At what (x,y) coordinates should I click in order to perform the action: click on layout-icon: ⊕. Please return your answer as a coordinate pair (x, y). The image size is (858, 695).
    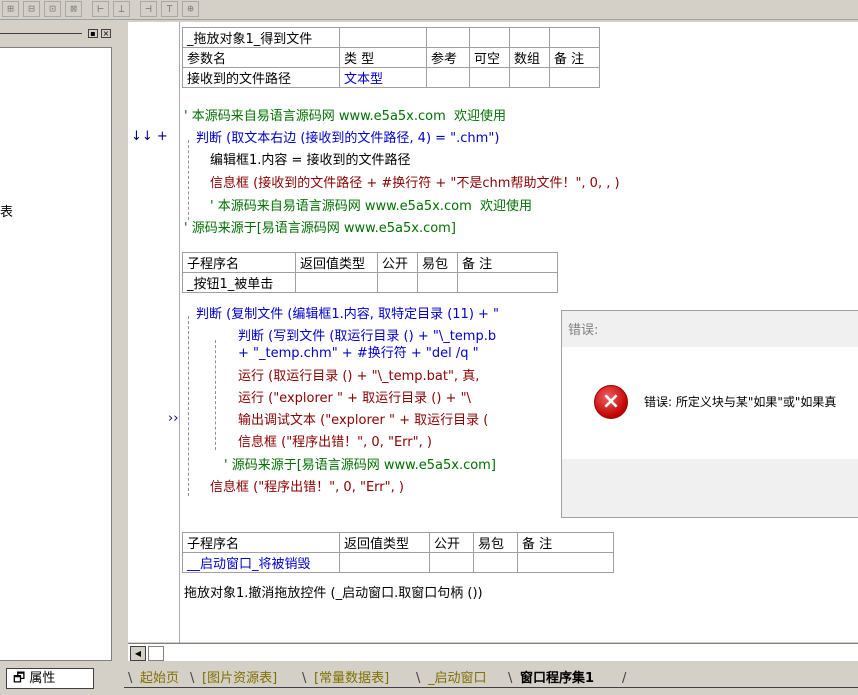
    Looking at the image, I should click on (190, 9).